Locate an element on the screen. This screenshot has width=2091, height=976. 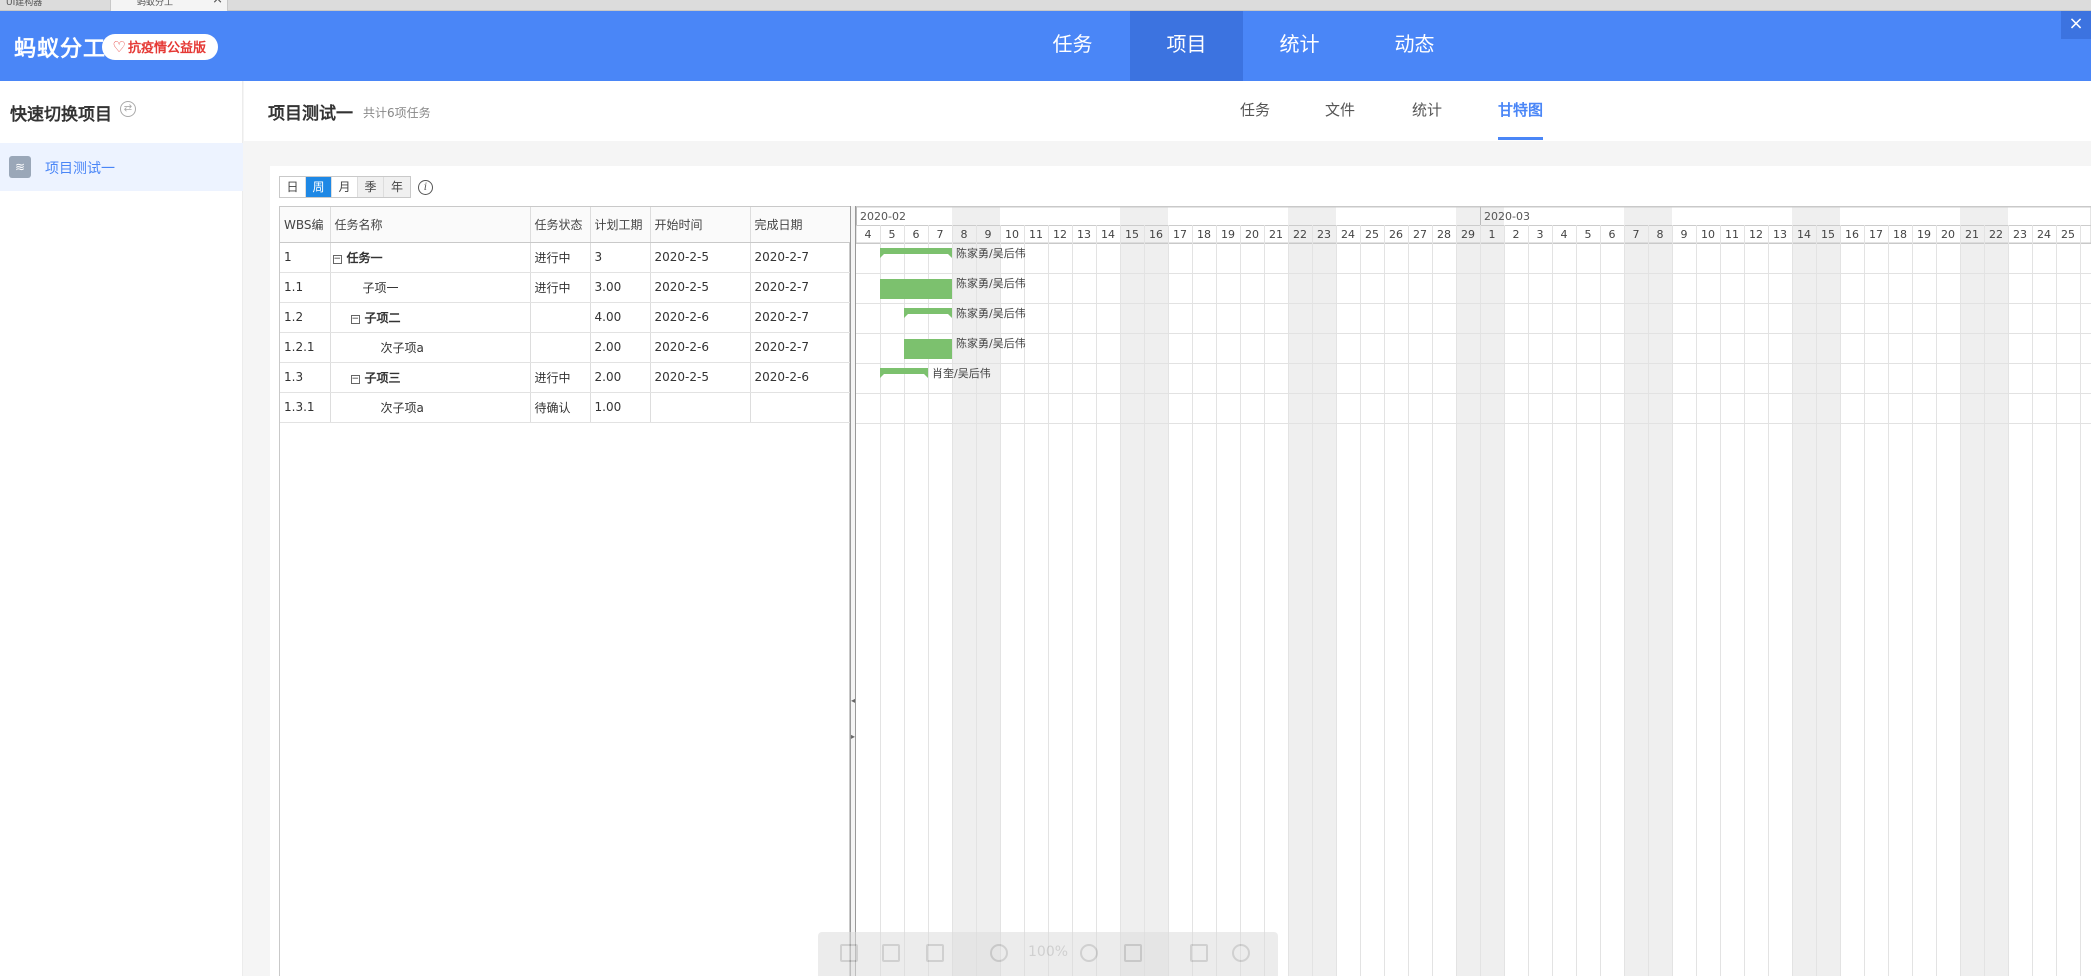
nav-activity: 动态 is located at coordinates (1414, 46).